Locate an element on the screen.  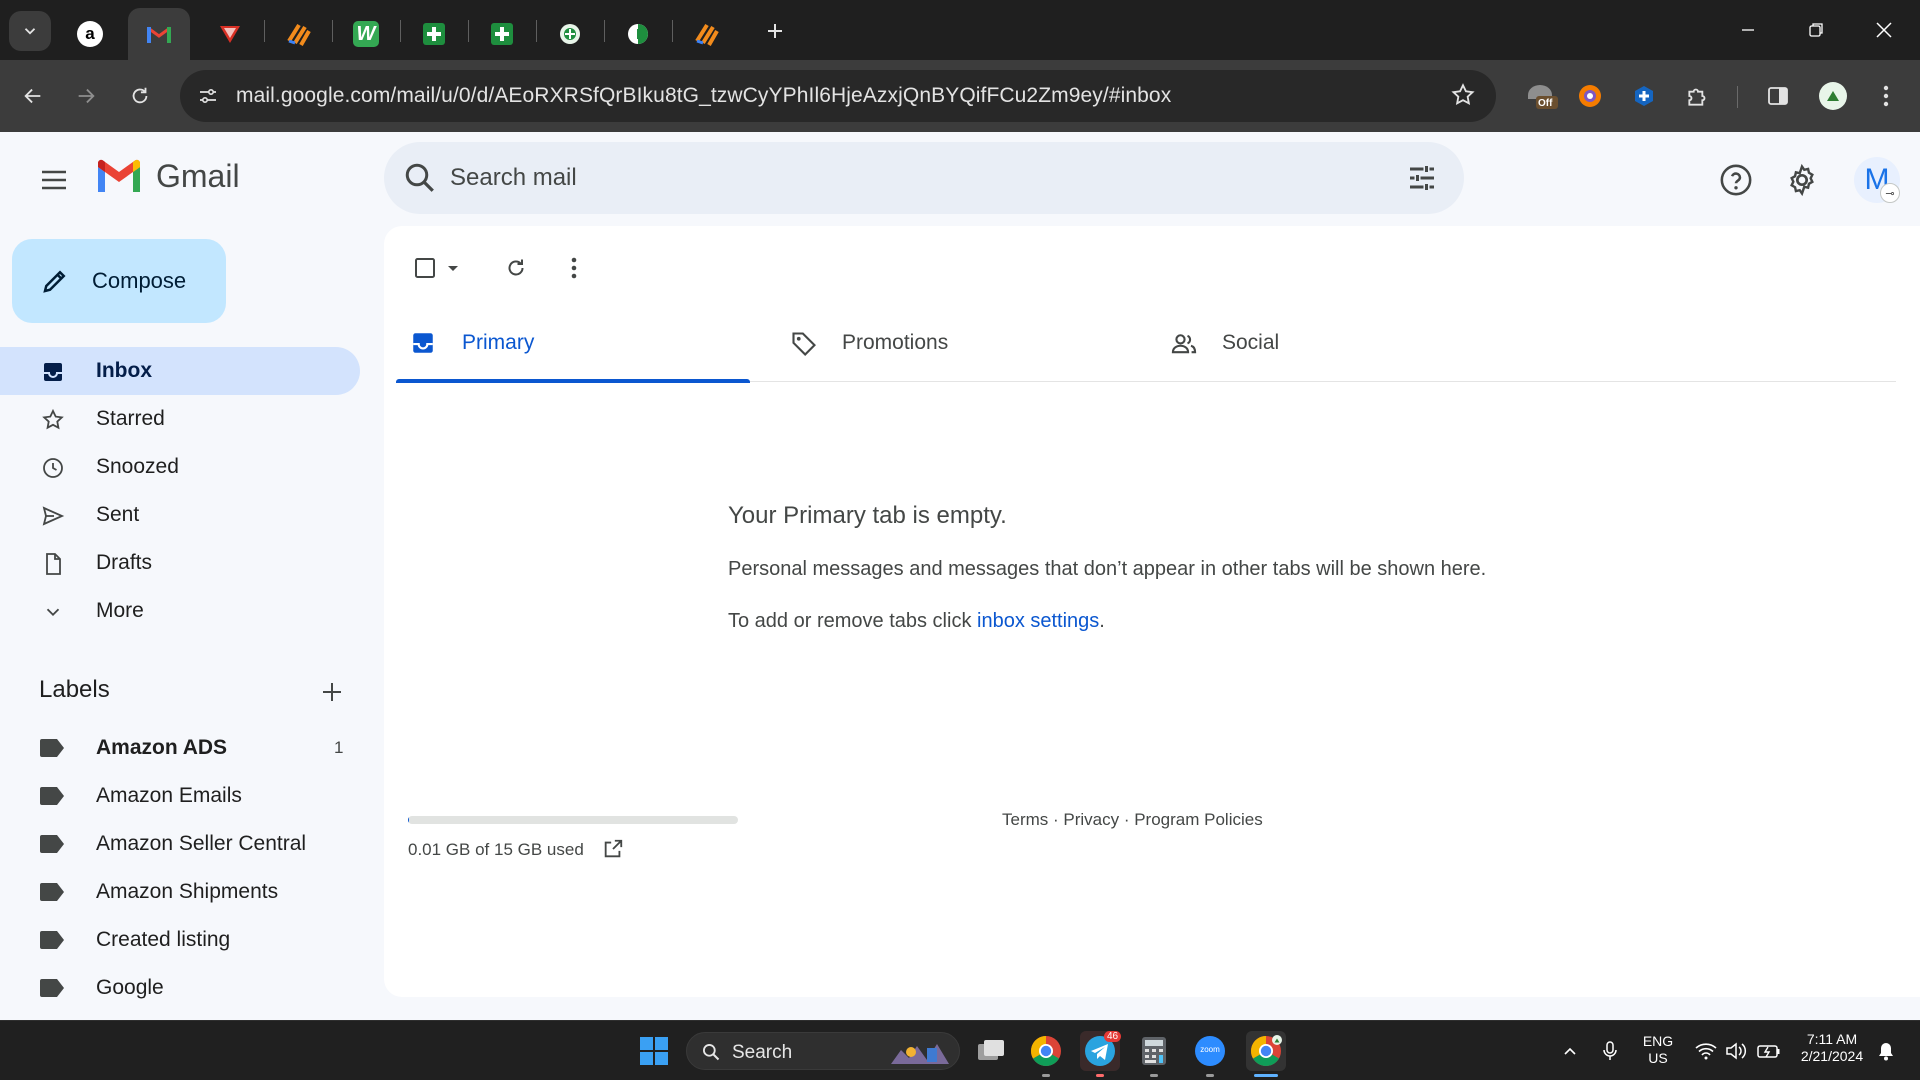
input-language-indicator: ENG US is located at coordinates (1658, 1050).